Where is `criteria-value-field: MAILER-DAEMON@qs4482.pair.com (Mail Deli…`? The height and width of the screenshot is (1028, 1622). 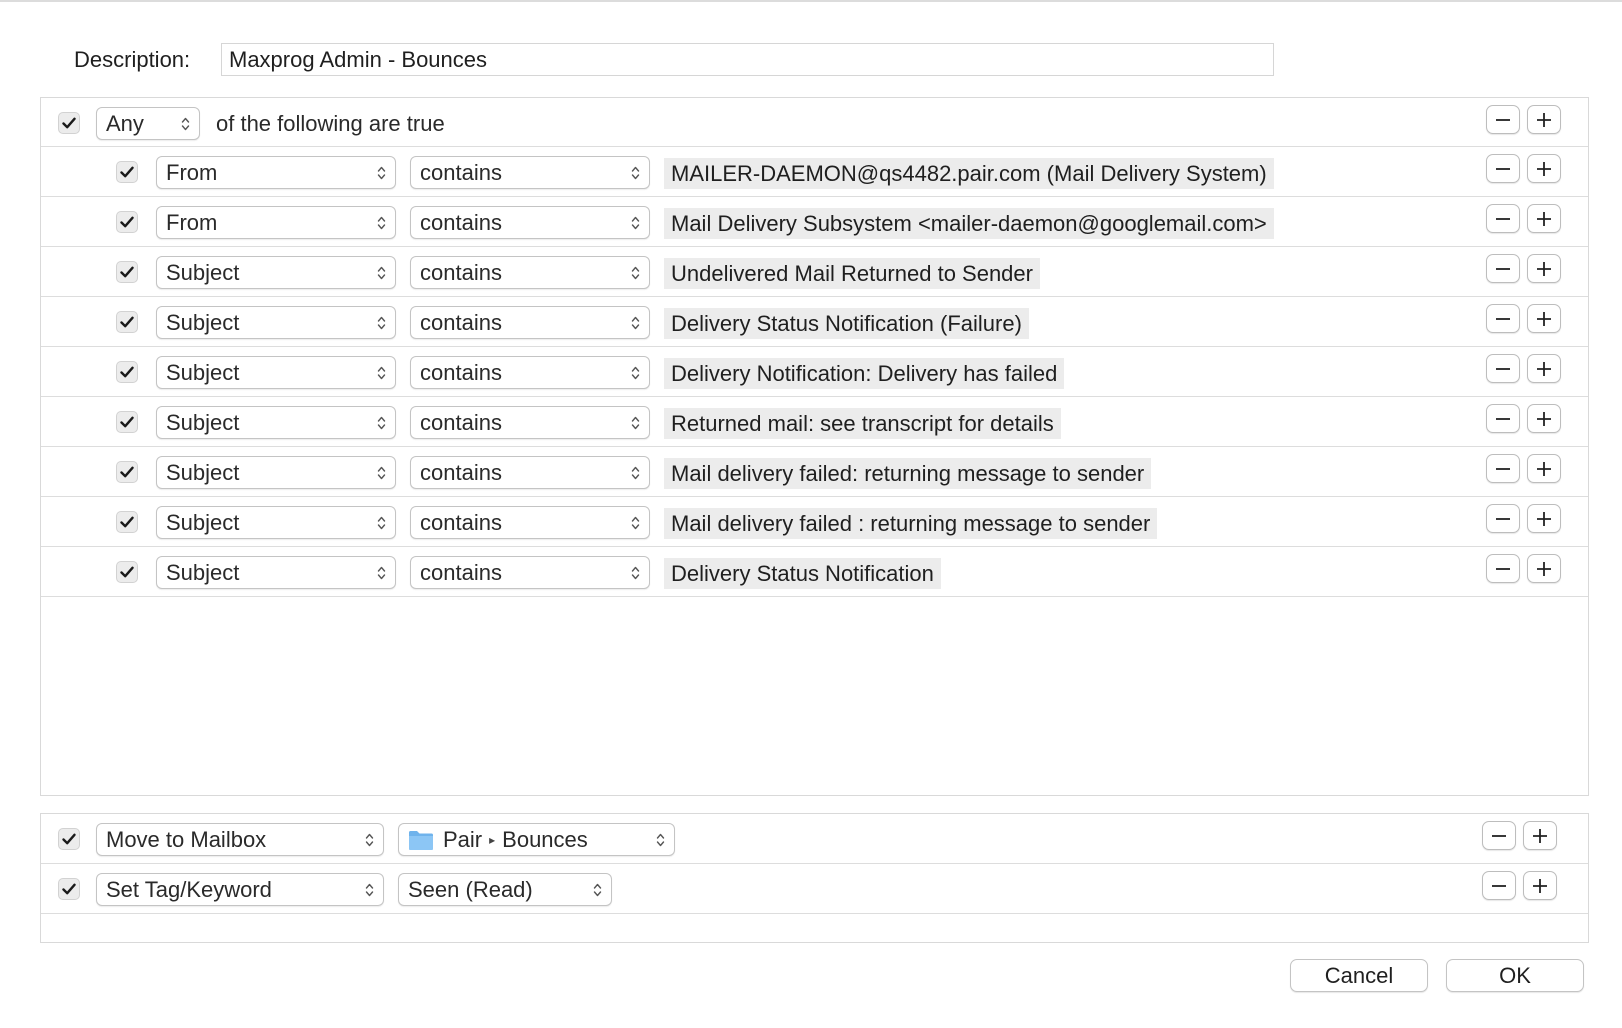
criteria-value-field: MAILER-DAEMON@qs4482.pair.com (Mail Deli… is located at coordinates (969, 173).